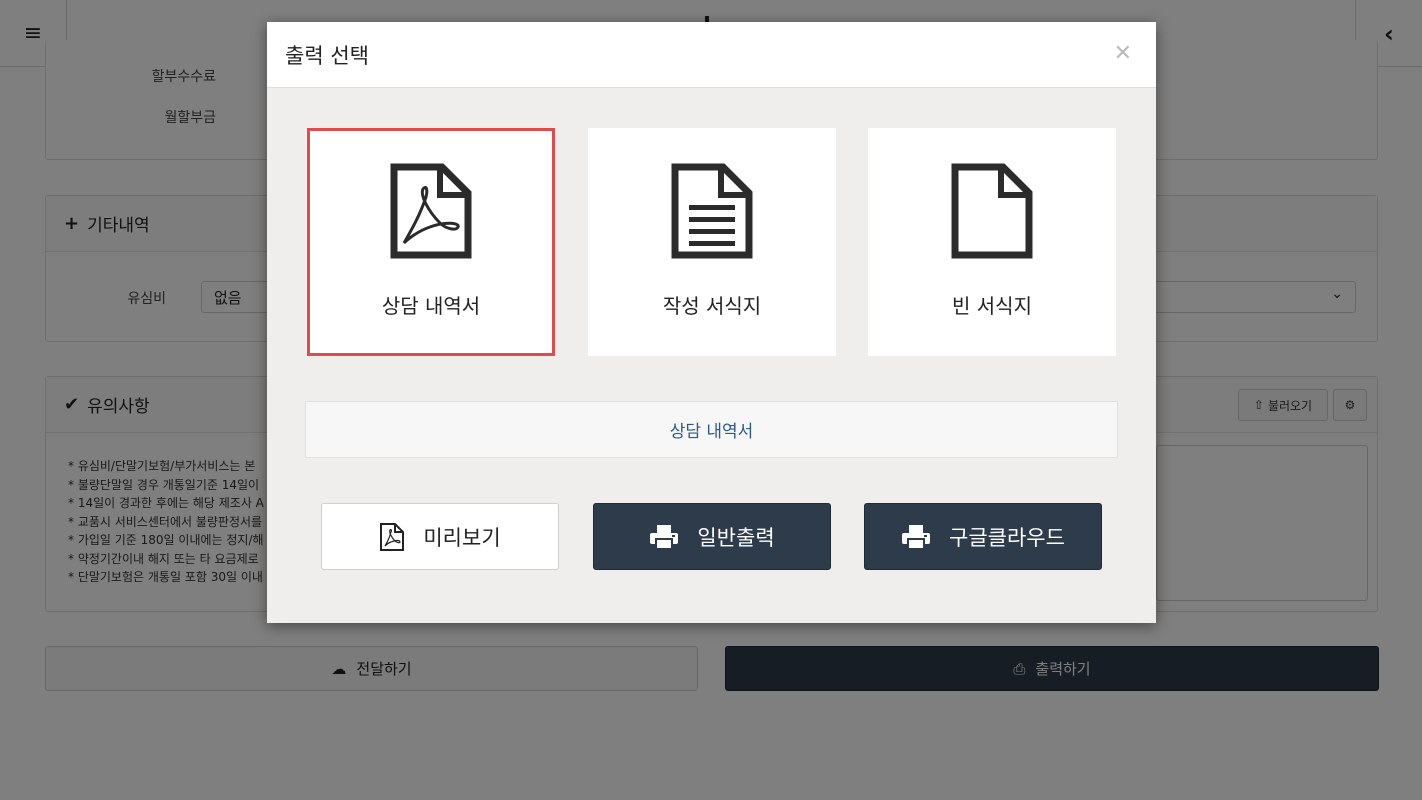  I want to click on card-consultation-statement: 상담 내역서, so click(431, 242).